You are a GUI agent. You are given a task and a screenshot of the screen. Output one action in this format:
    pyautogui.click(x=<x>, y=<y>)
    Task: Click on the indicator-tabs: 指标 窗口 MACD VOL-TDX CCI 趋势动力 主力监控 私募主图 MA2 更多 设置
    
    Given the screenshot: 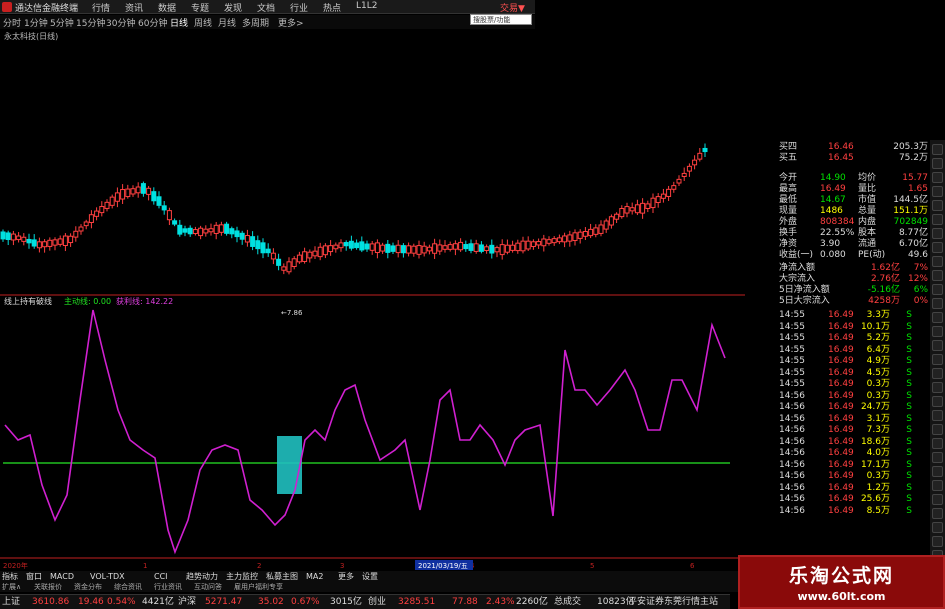 What is the action you would take?
    pyautogui.click(x=372, y=576)
    